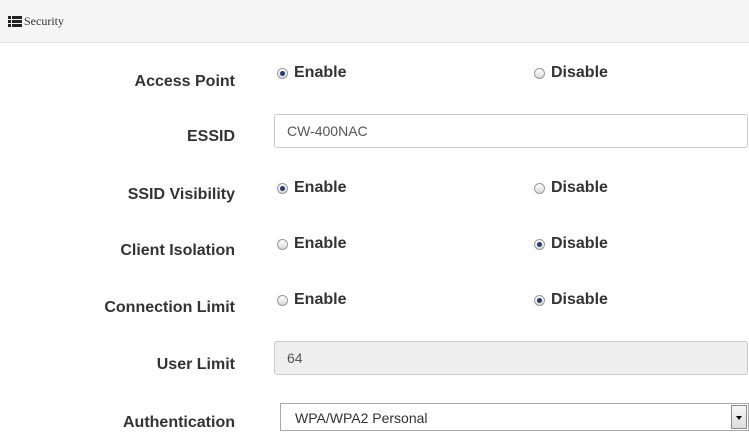  What do you see at coordinates (177, 250) in the screenshot?
I see `client-isolation-label: Client Isolation` at bounding box center [177, 250].